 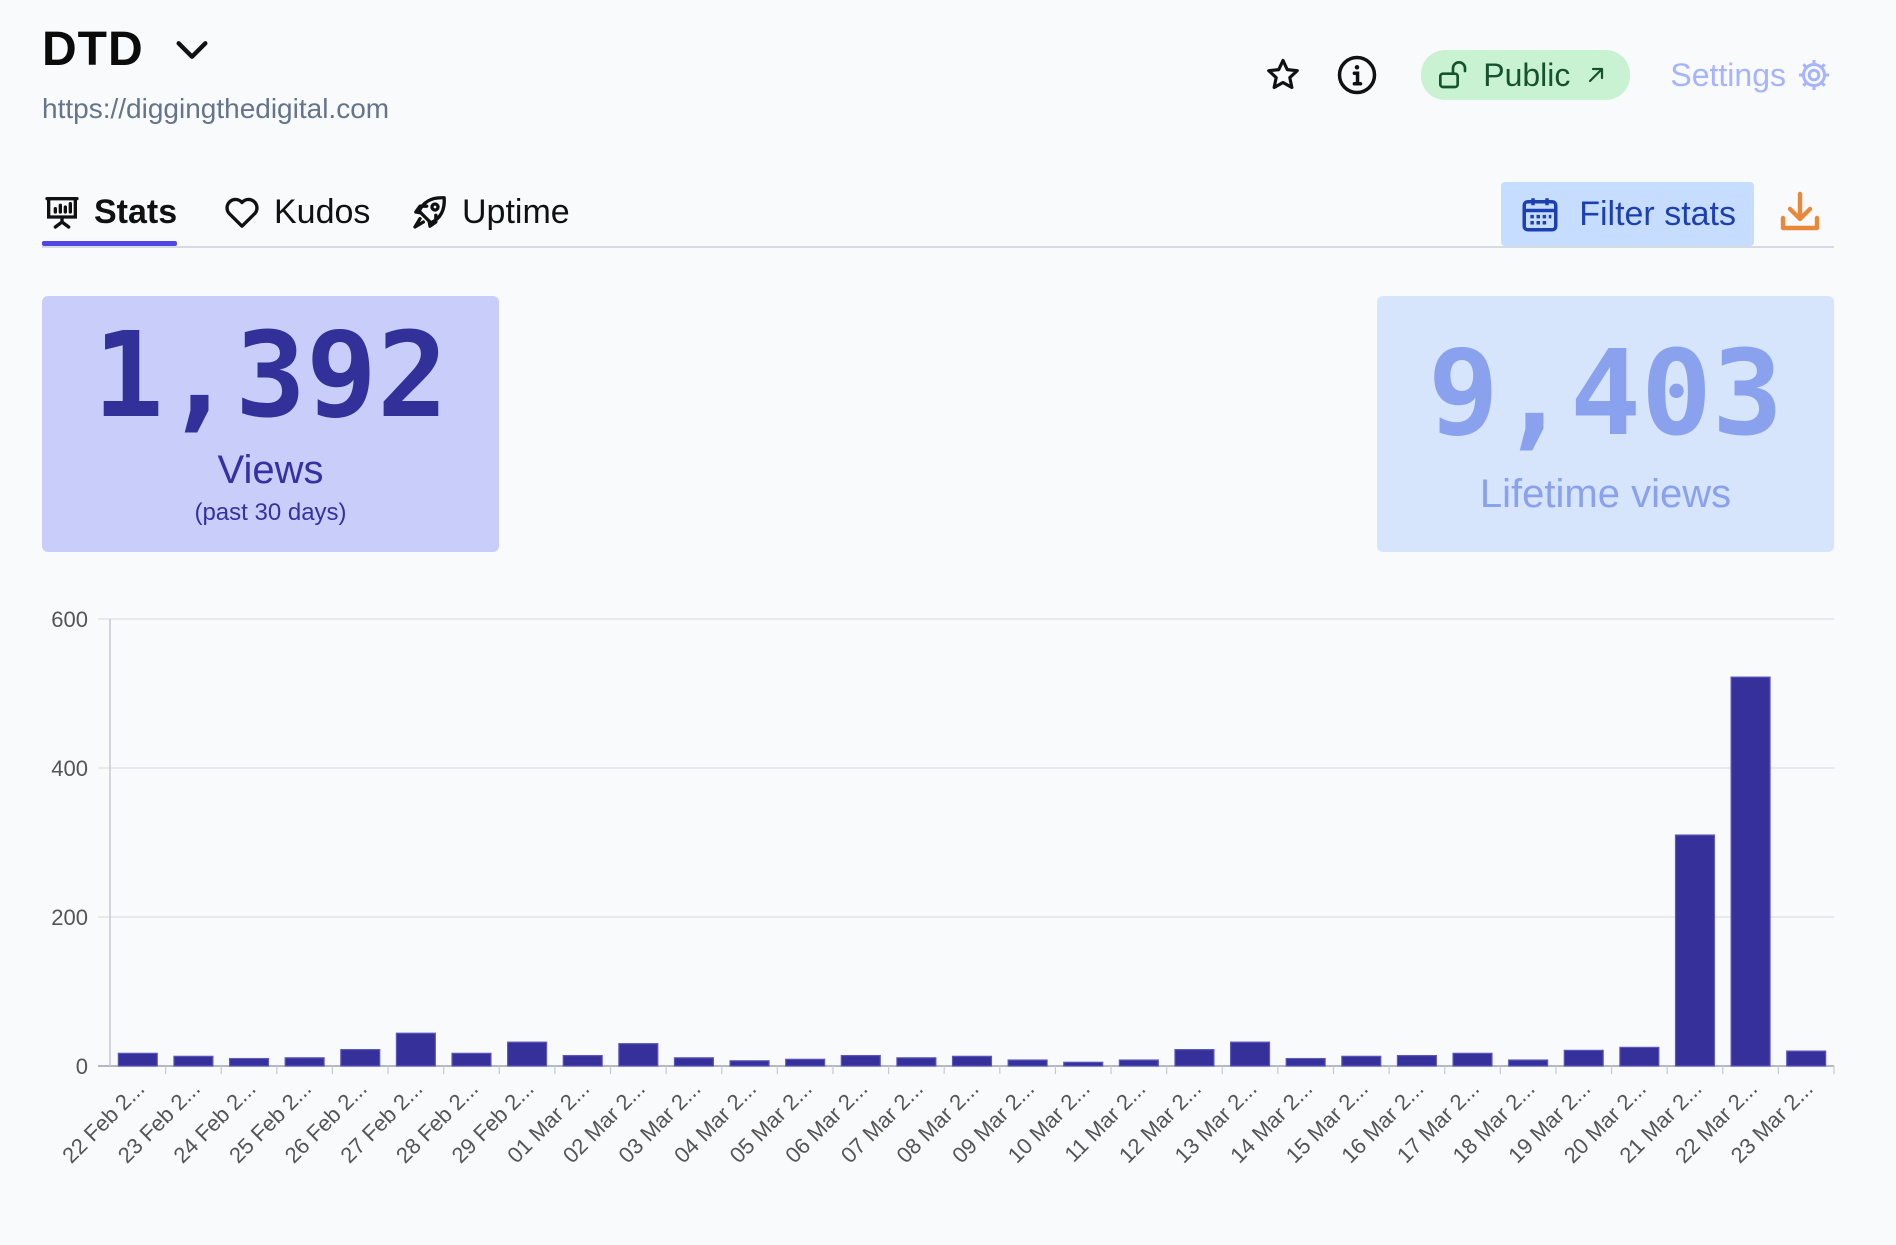 I want to click on header-actions: Public Settings, so click(x=1546, y=75).